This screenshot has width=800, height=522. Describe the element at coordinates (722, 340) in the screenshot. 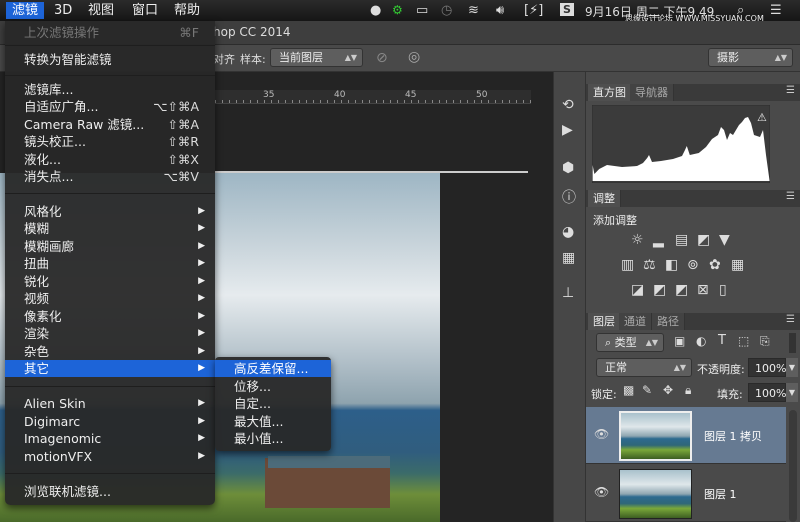

I see `type-layer-filter-icon: T` at that location.